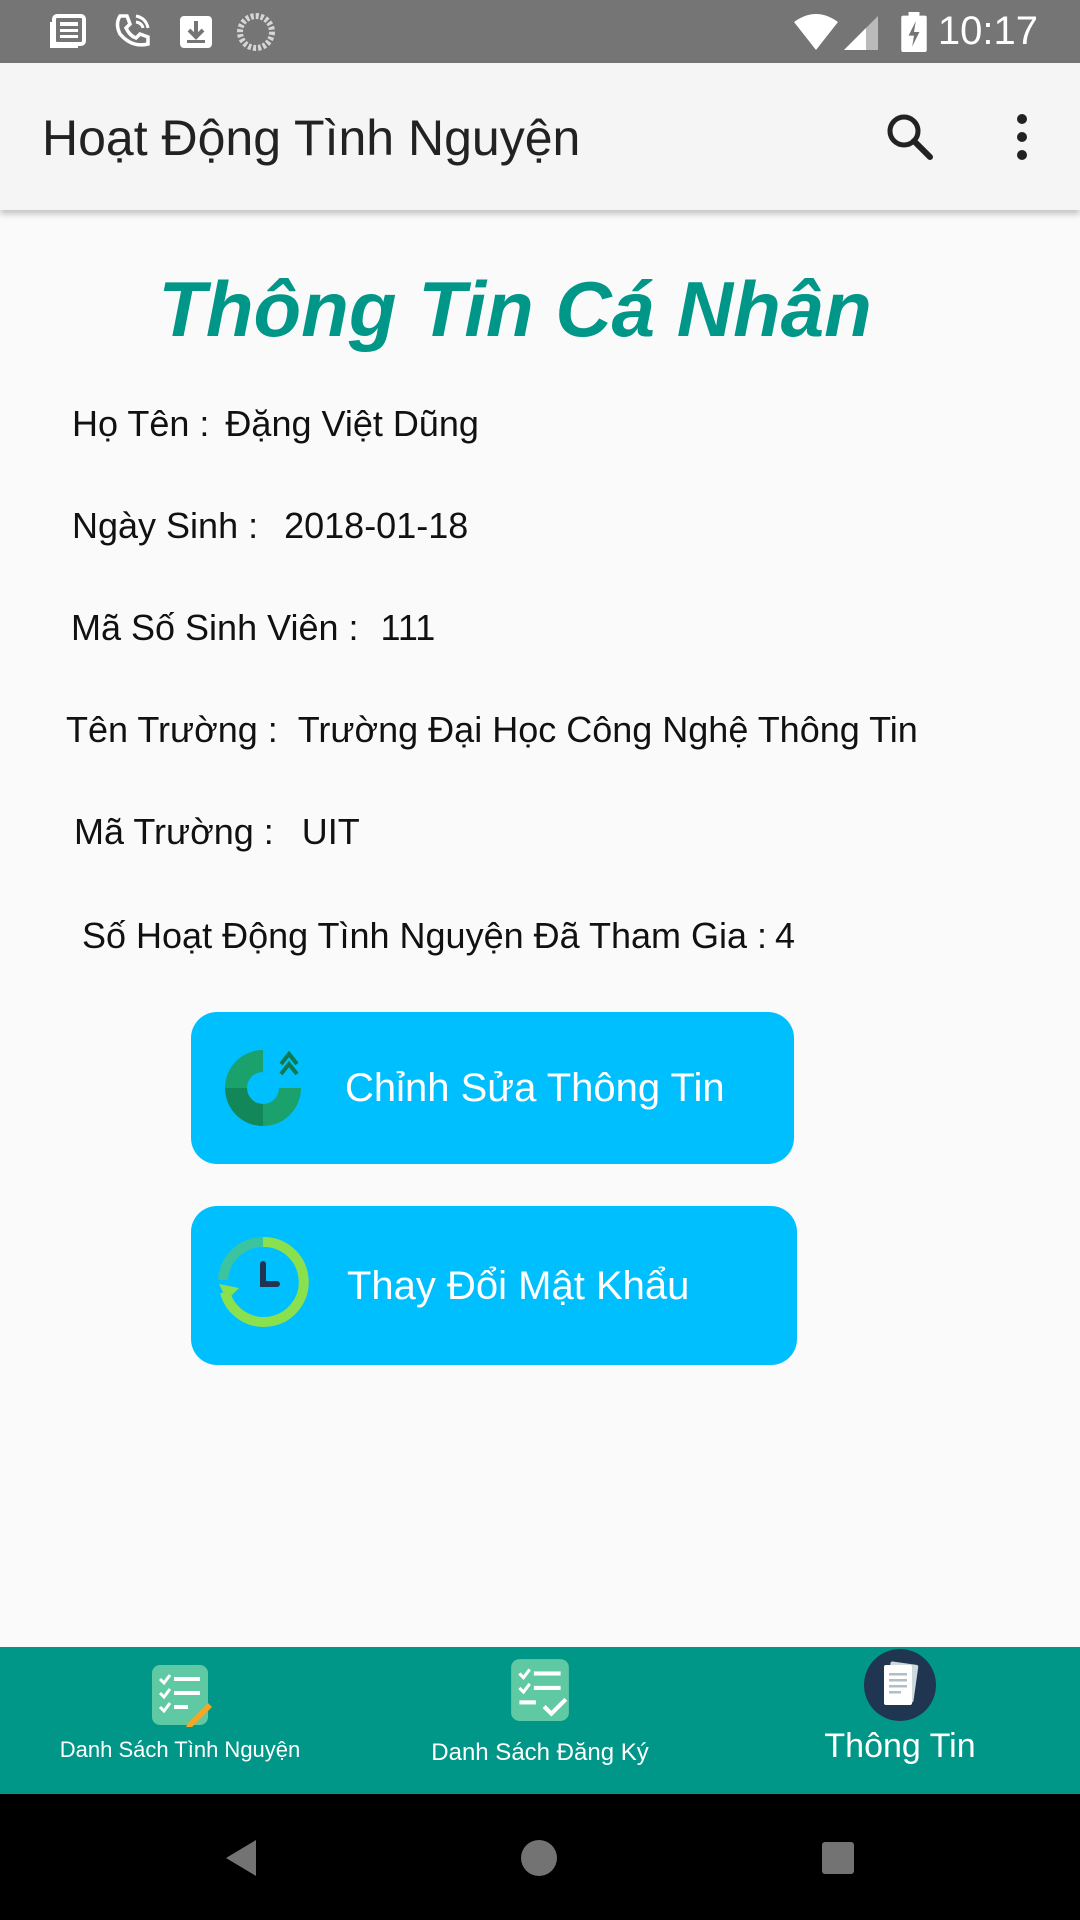  Describe the element at coordinates (425, 935) in the screenshot. I see `field-label: Số Hoạt Động Tình Nguyện Đã Tham Gia :` at that location.